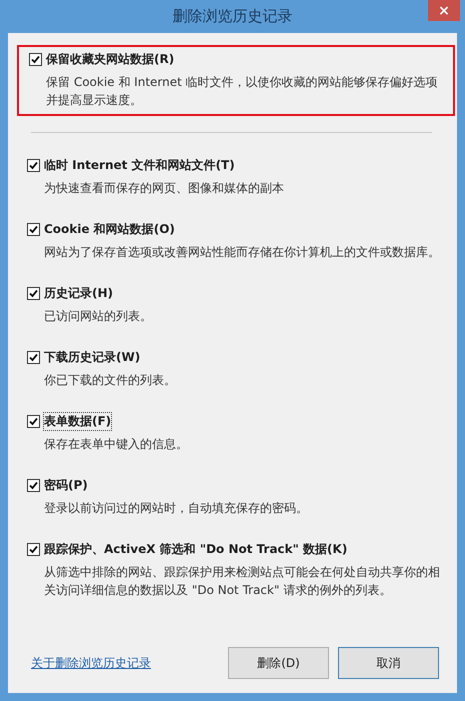 Image resolution: width=465 pixels, height=701 pixels. What do you see at coordinates (79, 293) in the screenshot?
I see `option-label: 历史记录(H)` at bounding box center [79, 293].